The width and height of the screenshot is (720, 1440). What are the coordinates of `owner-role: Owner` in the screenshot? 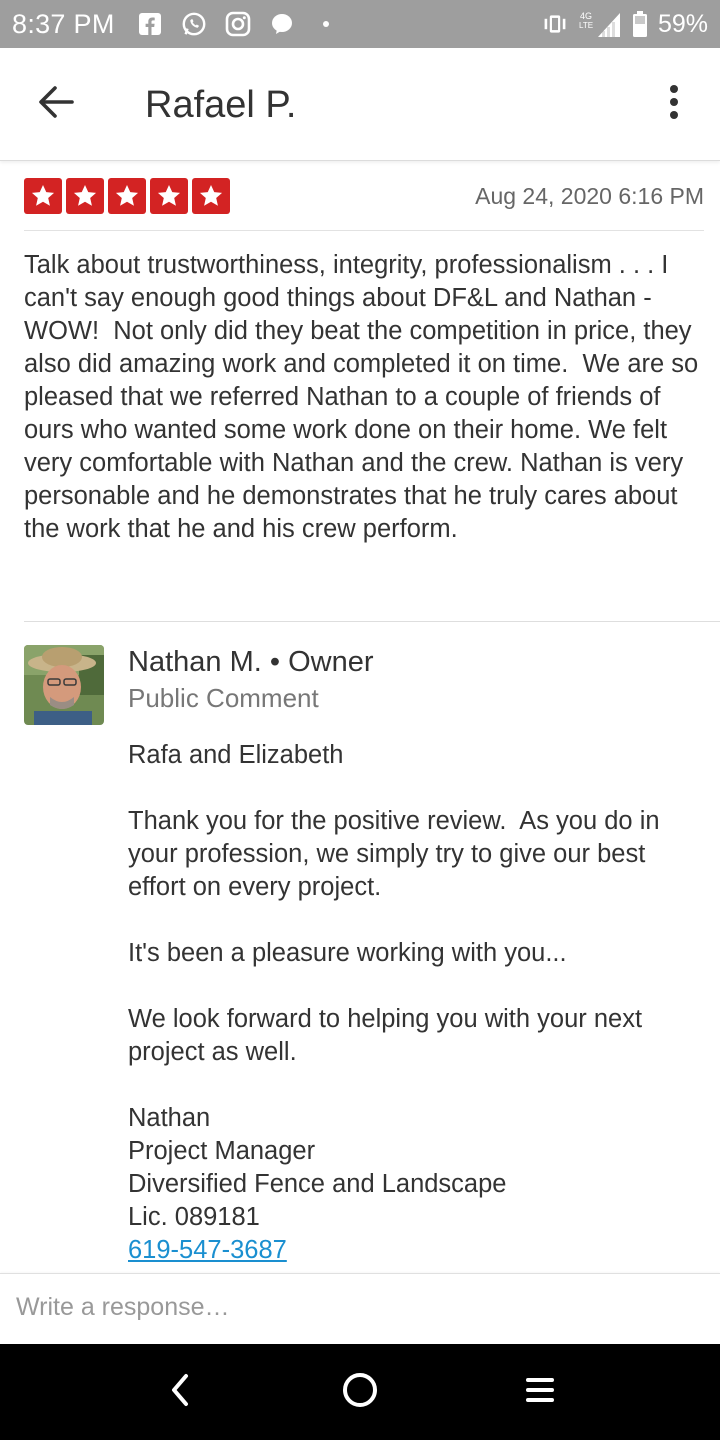 It's located at (331, 662).